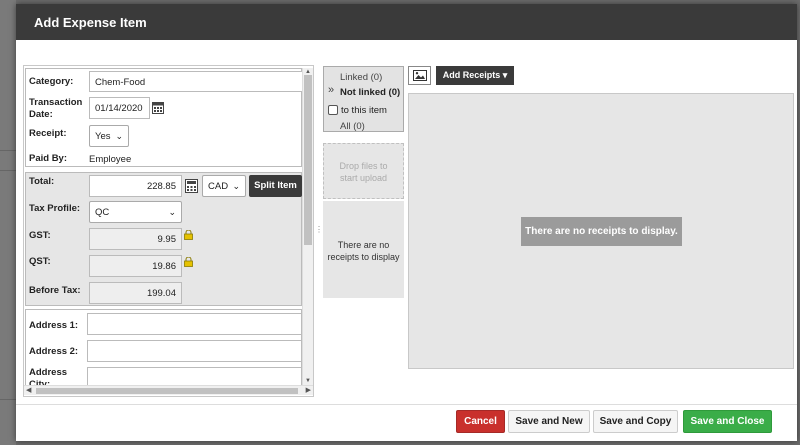 The width and height of the screenshot is (800, 445). What do you see at coordinates (42, 181) in the screenshot?
I see `total-label: Total:` at bounding box center [42, 181].